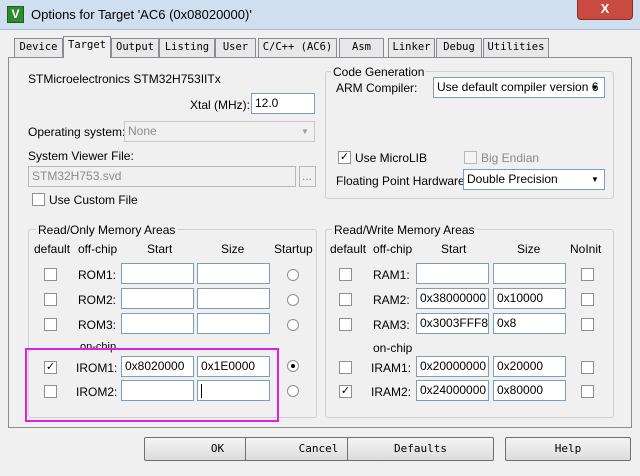  What do you see at coordinates (345, 367) in the screenshot?
I see `iram1-default-checkbox` at bounding box center [345, 367].